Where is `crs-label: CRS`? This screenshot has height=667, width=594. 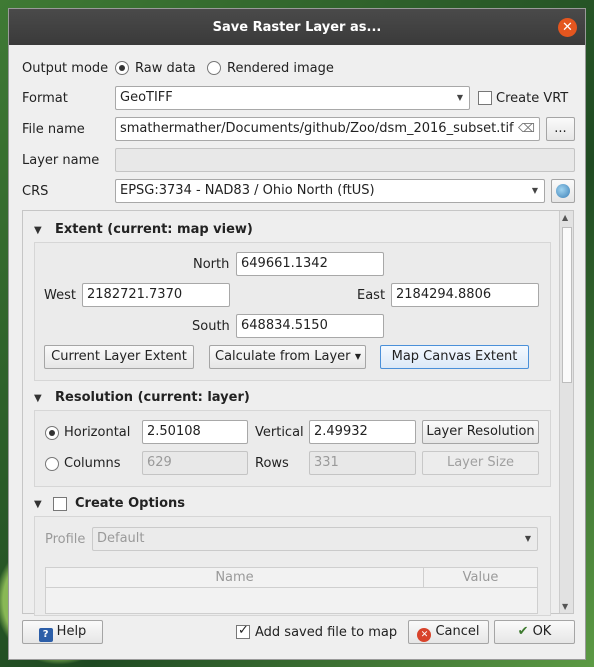
crs-label: CRS is located at coordinates (35, 191).